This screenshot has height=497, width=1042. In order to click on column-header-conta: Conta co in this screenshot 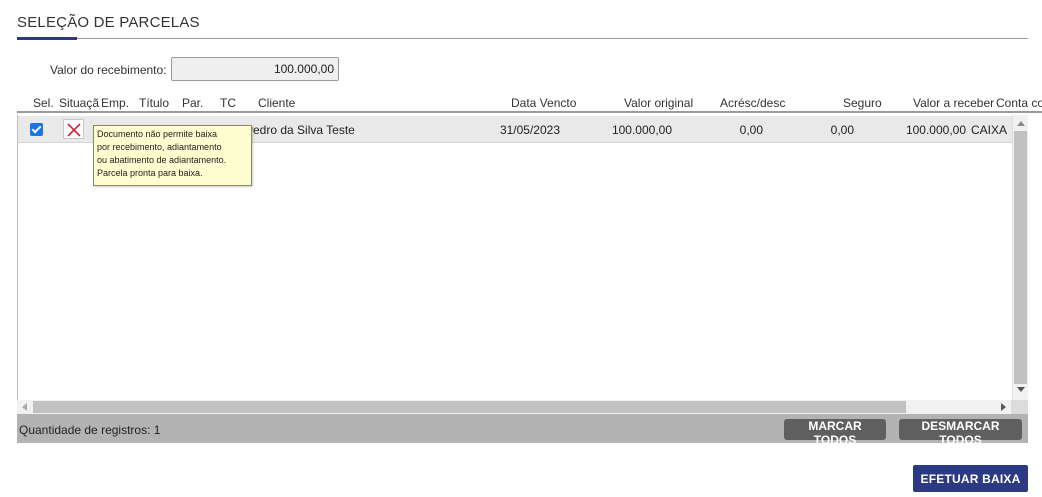, I will do `click(1019, 103)`.